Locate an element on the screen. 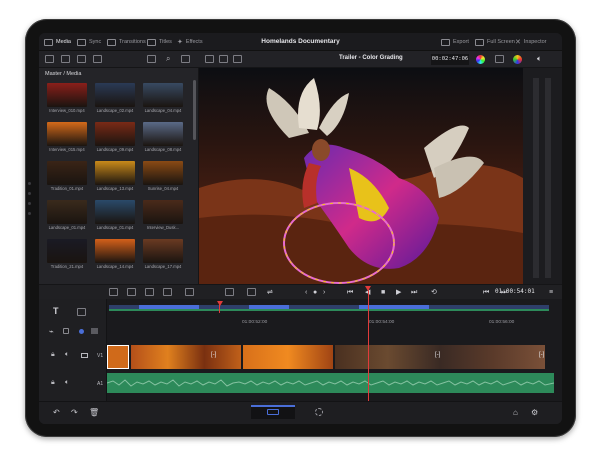 Image resolution: width=600 pixels, height=450 pixels. media-clip: Landscape_13.mp4 is located at coordinates (115, 176).